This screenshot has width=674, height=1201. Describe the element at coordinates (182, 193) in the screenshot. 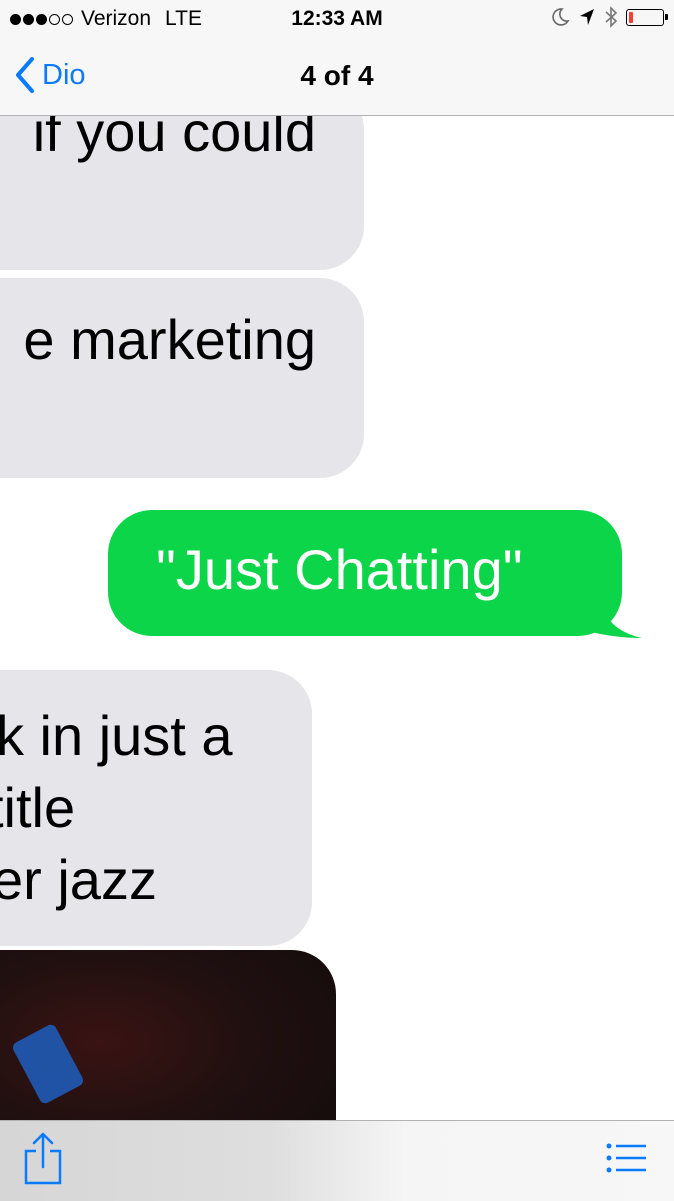

I see `message-bubble-received: if you could` at that location.